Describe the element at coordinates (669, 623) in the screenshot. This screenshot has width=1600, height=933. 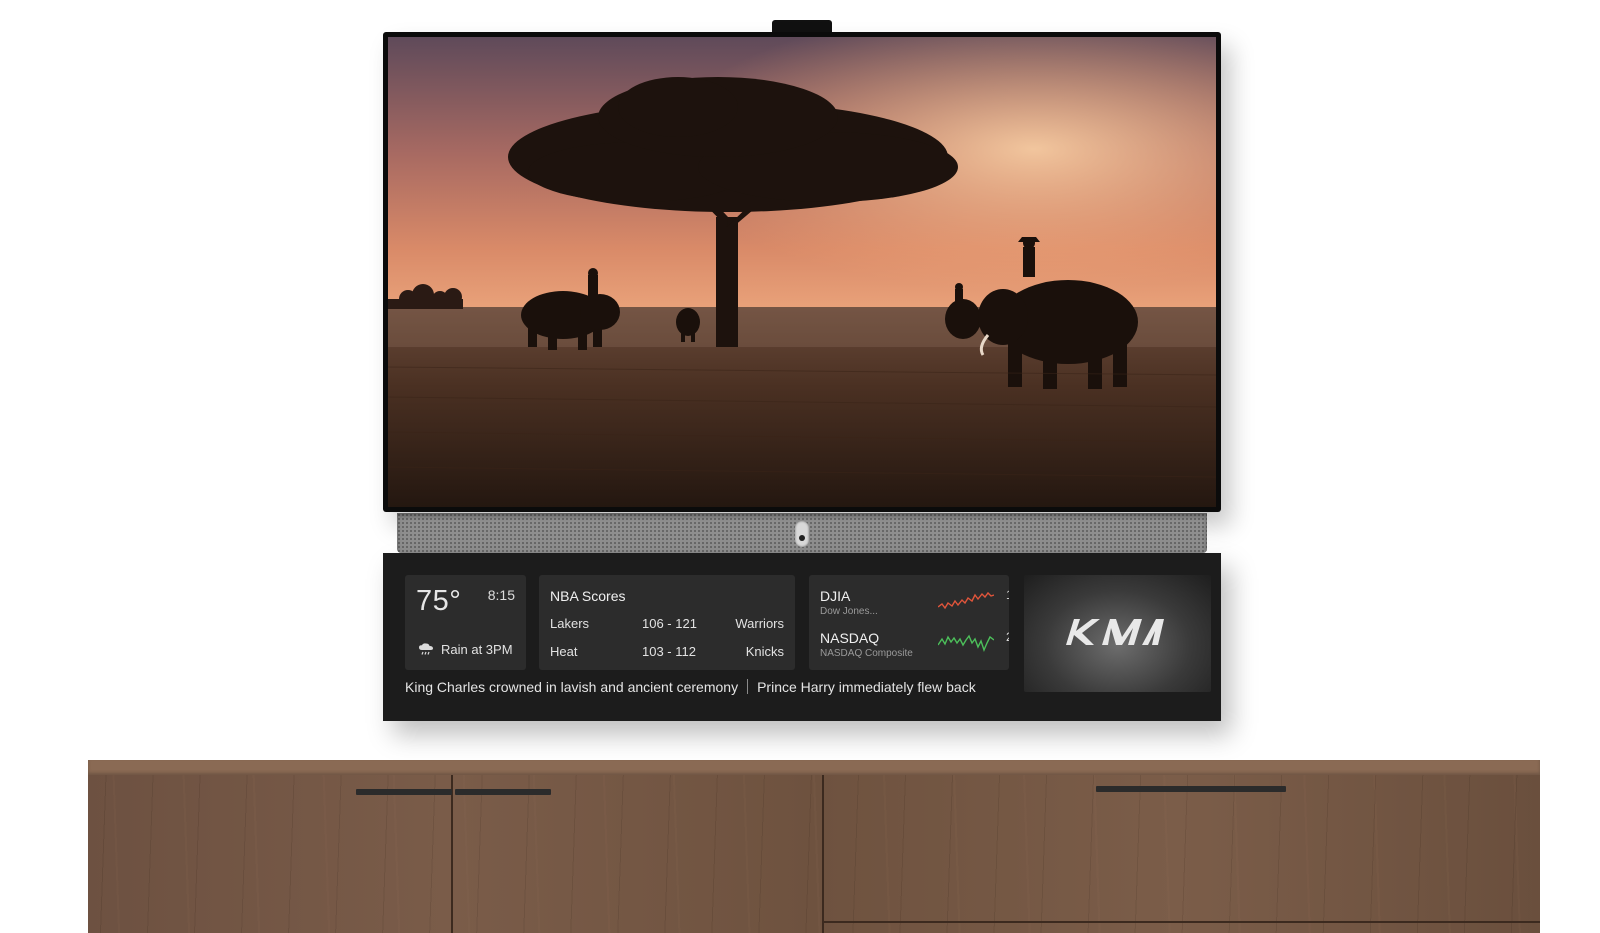
I see `game-score: 106 - 121` at that location.